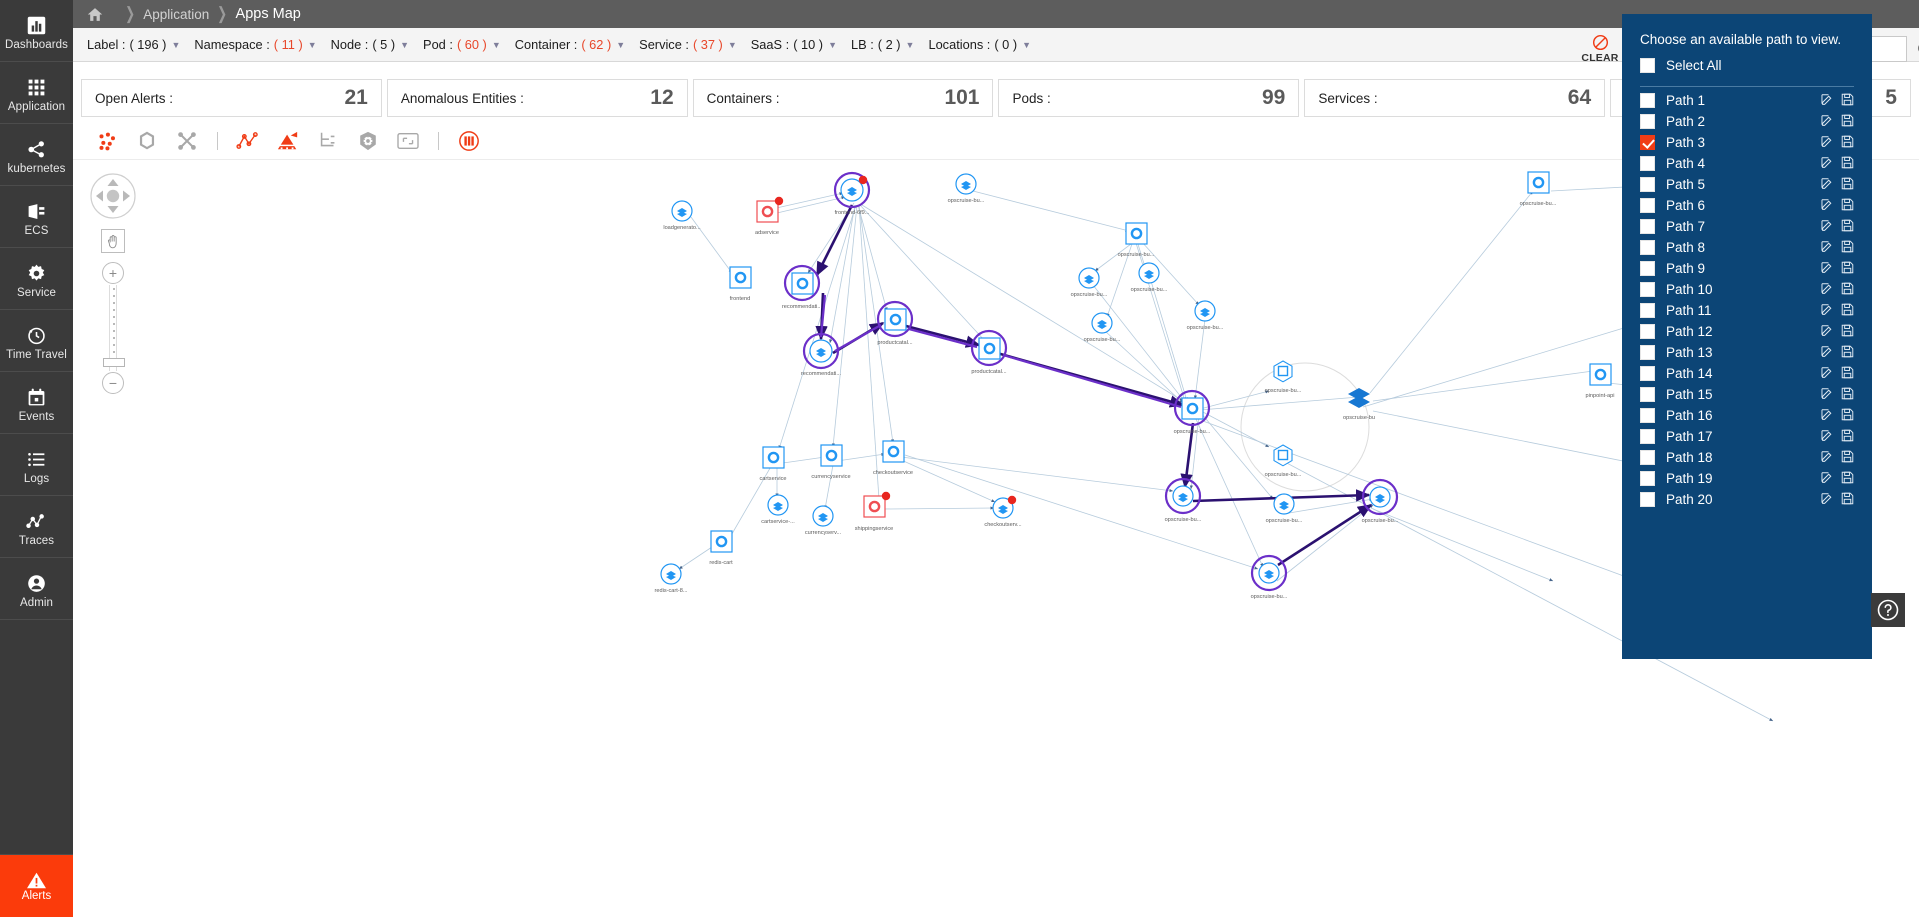 The image size is (1919, 917). Describe the element at coordinates (1747, 415) in the screenshot. I see `path-row: Path 16` at that location.